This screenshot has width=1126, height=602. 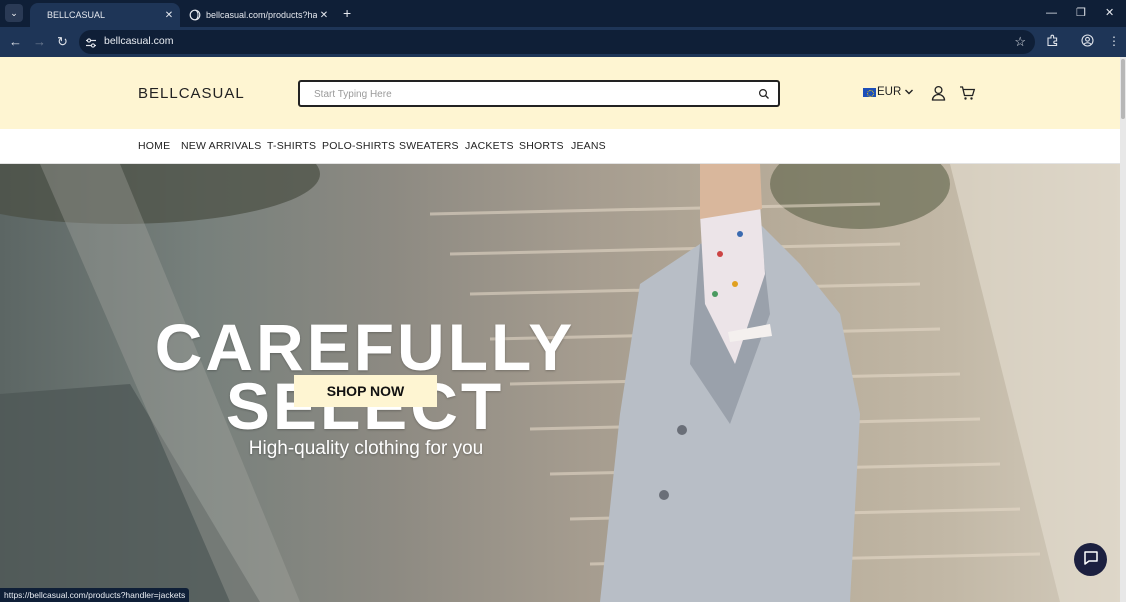 I want to click on page-scrollbar, so click(x=1123, y=329).